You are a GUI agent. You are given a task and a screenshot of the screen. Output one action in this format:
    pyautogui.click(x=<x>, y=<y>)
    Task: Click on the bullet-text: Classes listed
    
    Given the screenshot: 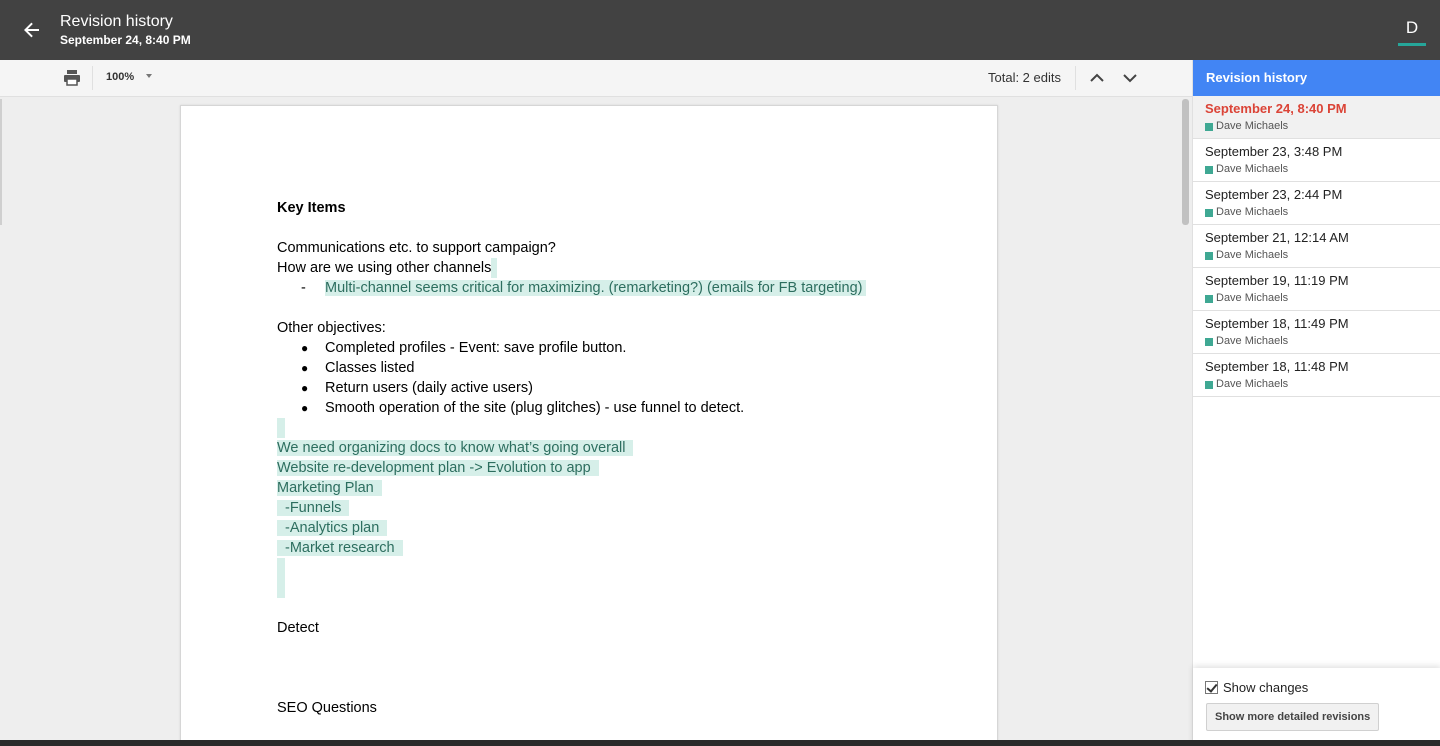 What is the action you would take?
    pyautogui.click(x=370, y=368)
    